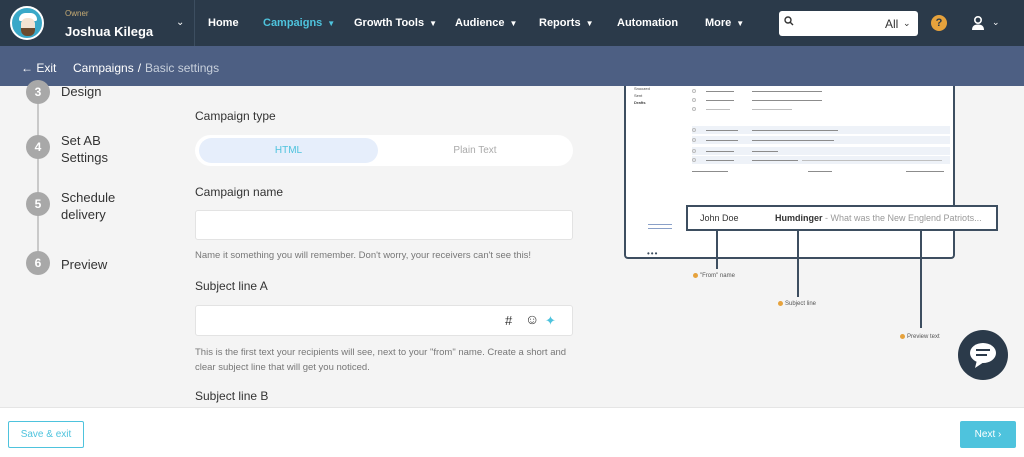  What do you see at coordinates (194, 23) in the screenshot?
I see `nav-divider` at bounding box center [194, 23].